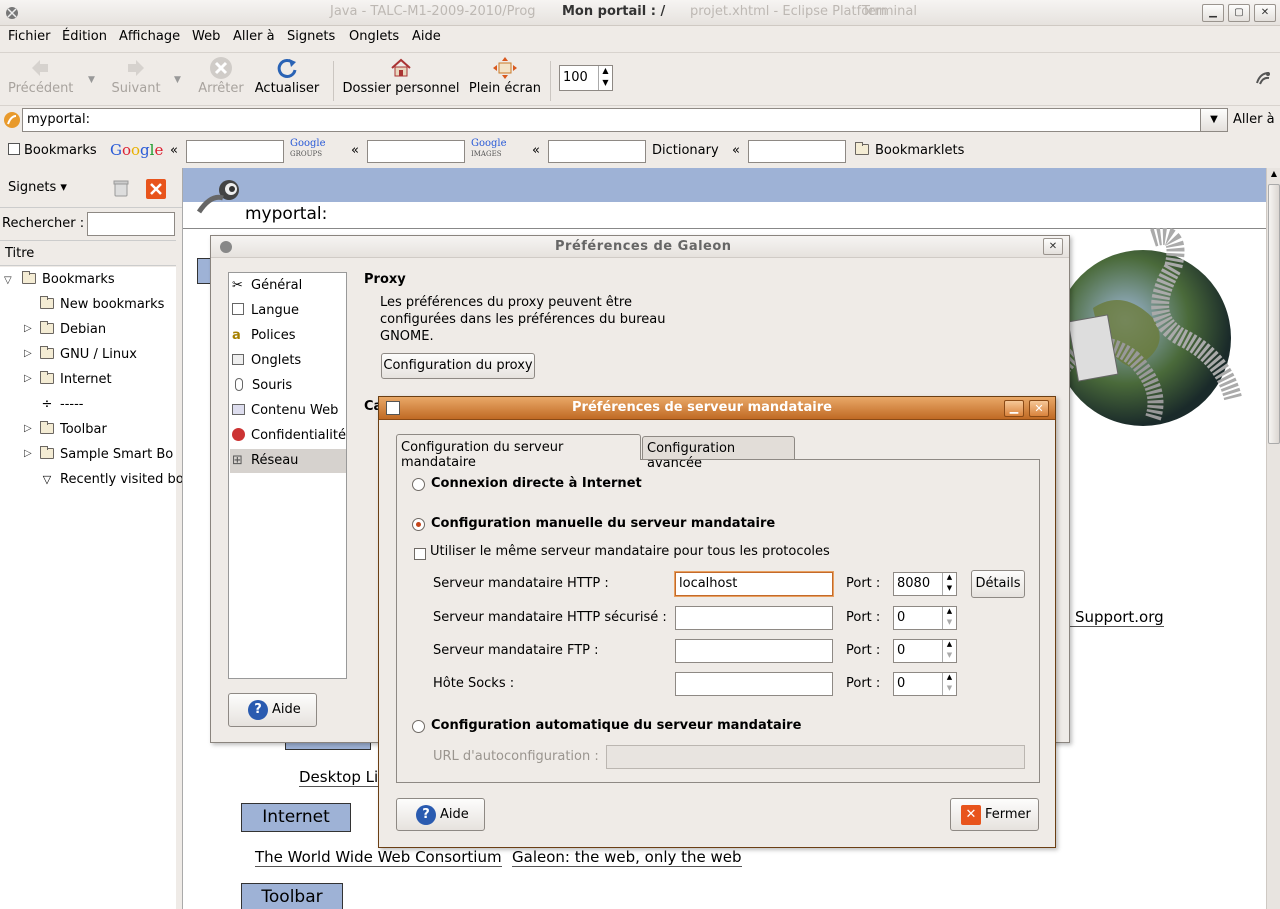 This screenshot has width=1280, height=909. What do you see at coordinates (815, 757) in the screenshot?
I see `auto-url-input` at bounding box center [815, 757].